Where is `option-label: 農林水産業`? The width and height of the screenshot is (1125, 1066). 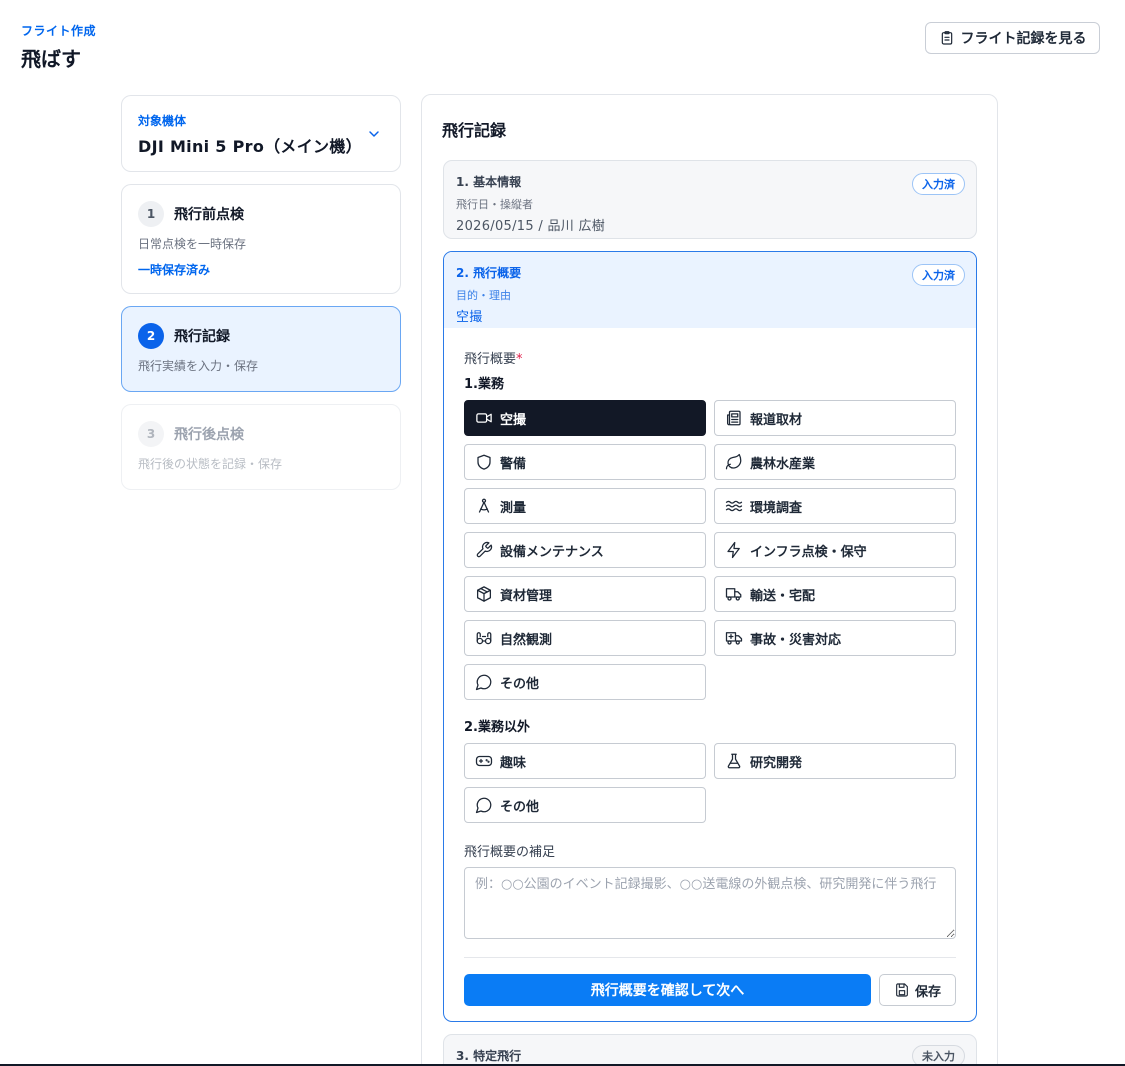 option-label: 農林水産業 is located at coordinates (783, 464).